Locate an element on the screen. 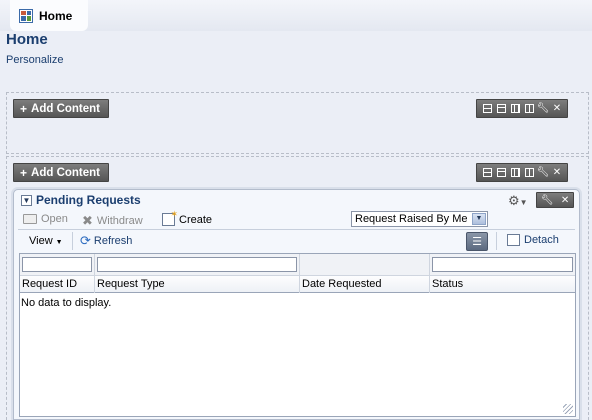 The height and width of the screenshot is (420, 592). refresh-button: ⟳ Refresh is located at coordinates (106, 241).